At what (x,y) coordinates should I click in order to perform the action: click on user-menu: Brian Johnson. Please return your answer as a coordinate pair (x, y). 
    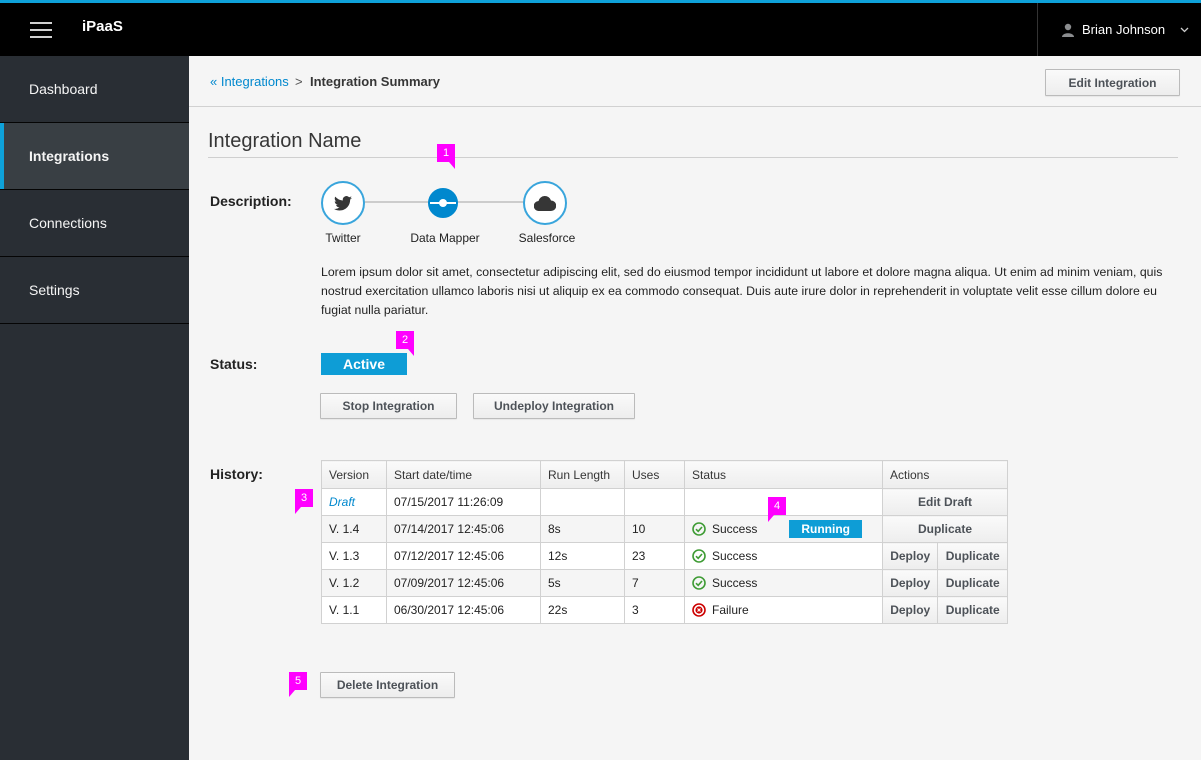
    Looking at the image, I should click on (1119, 29).